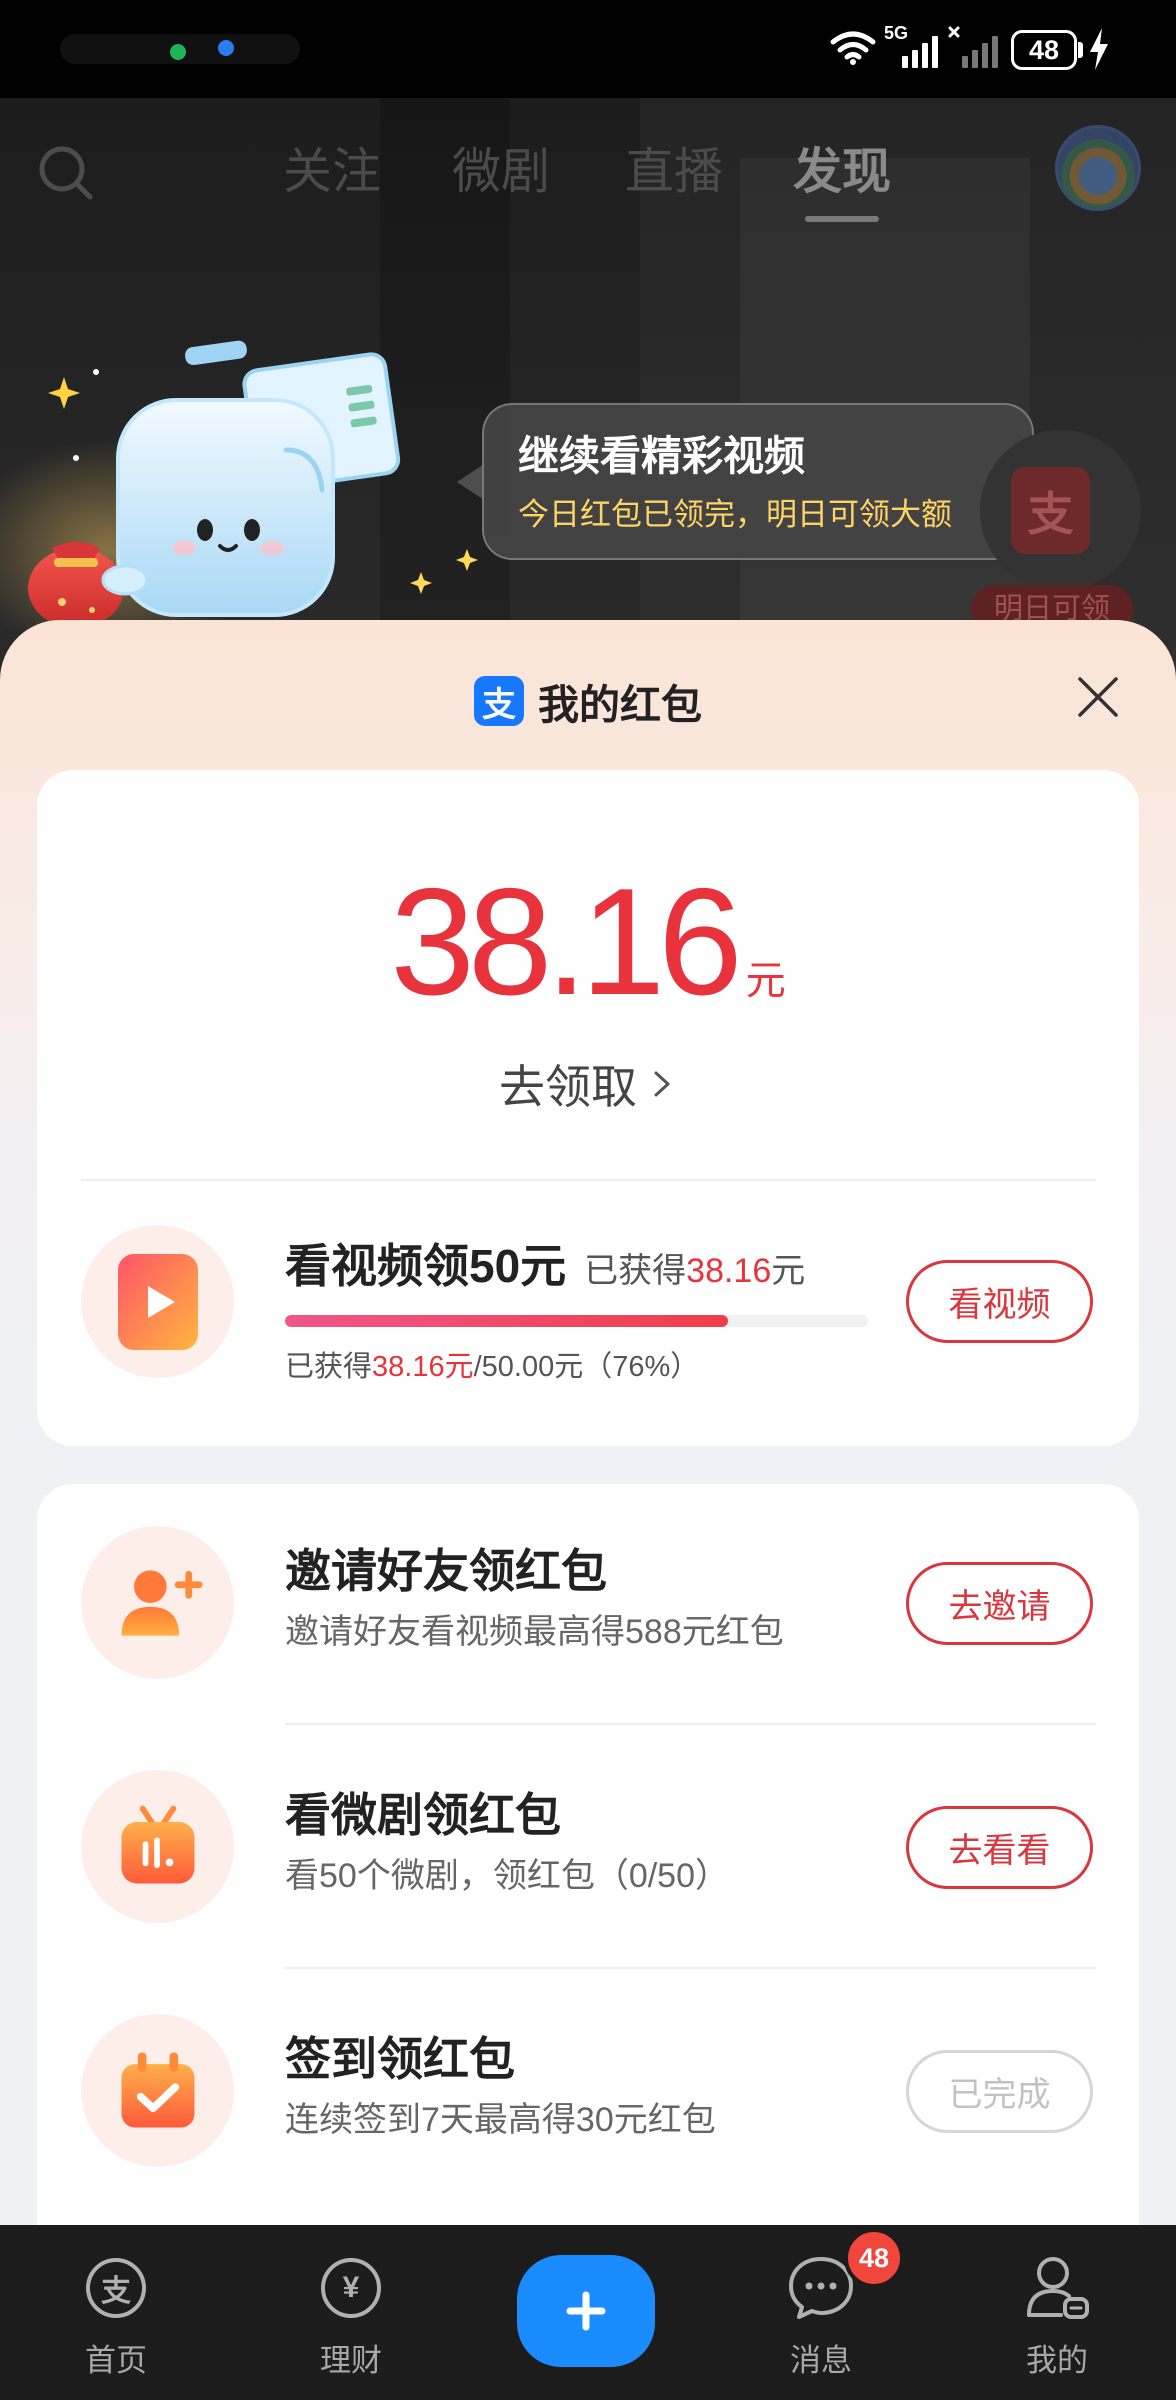 The width and height of the screenshot is (1176, 2400). Describe the element at coordinates (423, 1815) in the screenshot. I see `task-title: 看微剧领红包` at that location.